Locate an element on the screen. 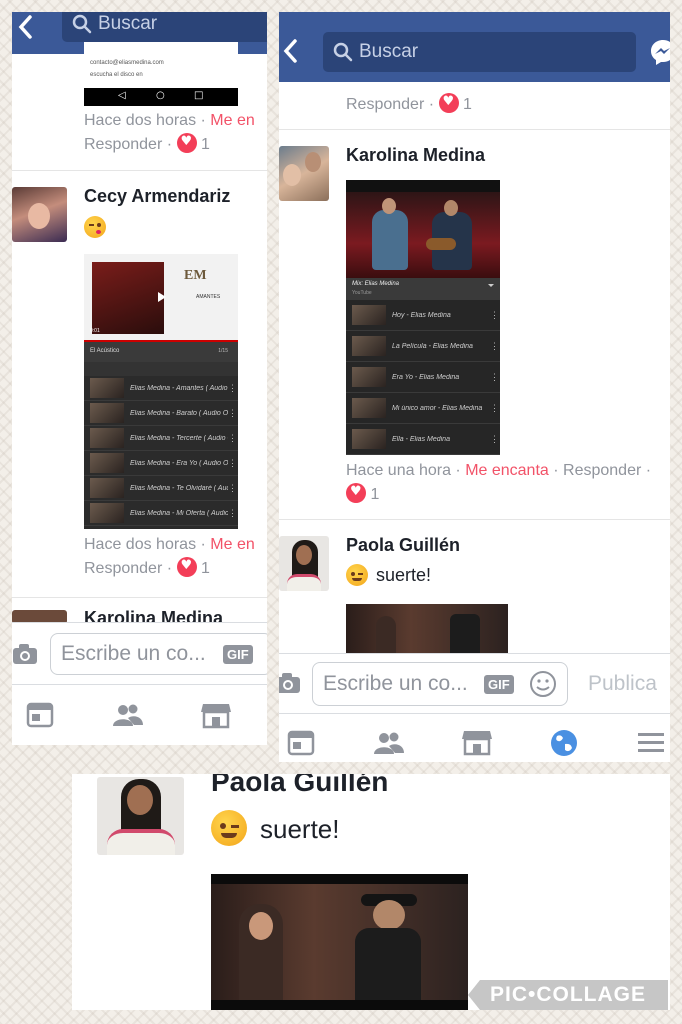 The width and height of the screenshot is (682, 1024). navigation-bar: Buscar is located at coordinates (474, 47).